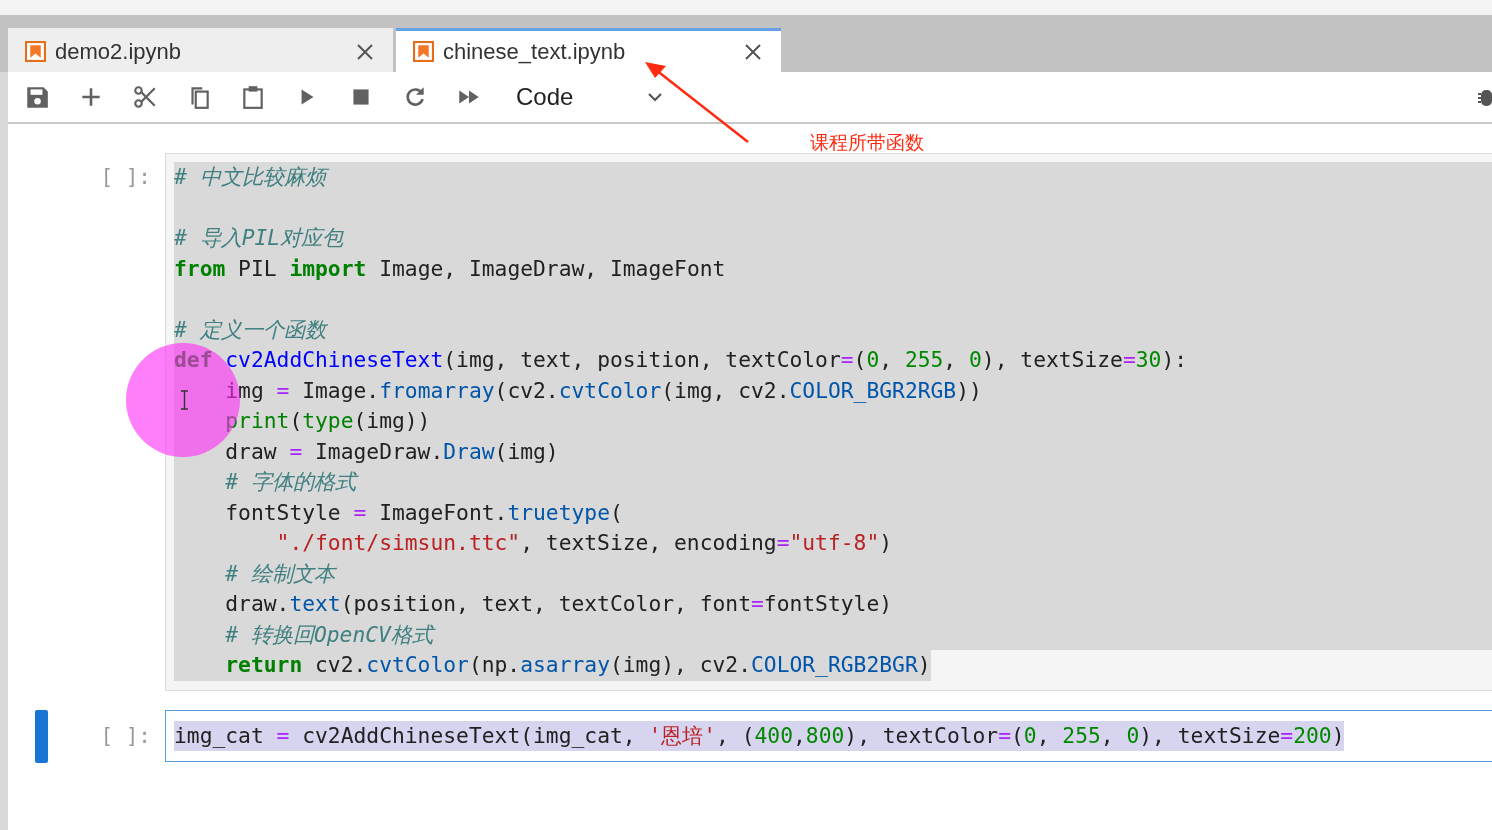  Describe the element at coordinates (590, 97) in the screenshot. I see `cell-type-dropdown: Code` at that location.